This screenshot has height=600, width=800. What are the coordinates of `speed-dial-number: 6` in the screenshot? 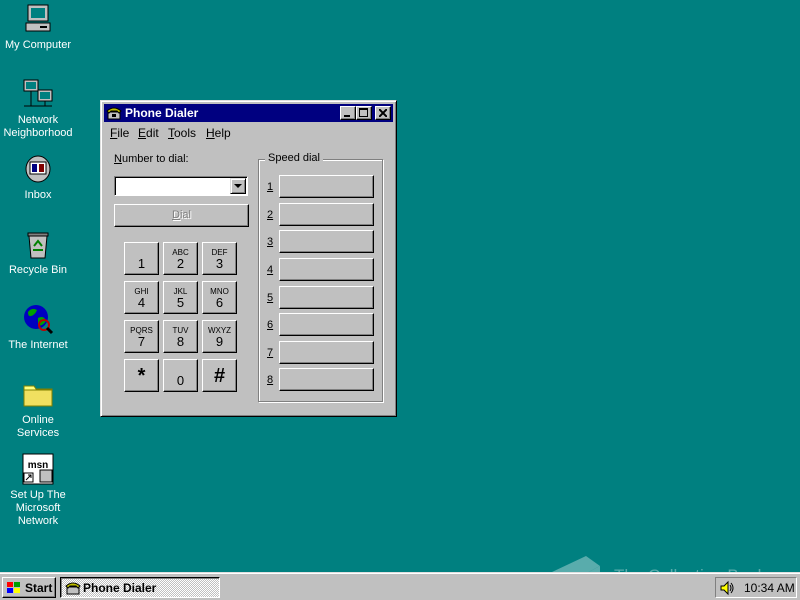 It's located at (270, 325).